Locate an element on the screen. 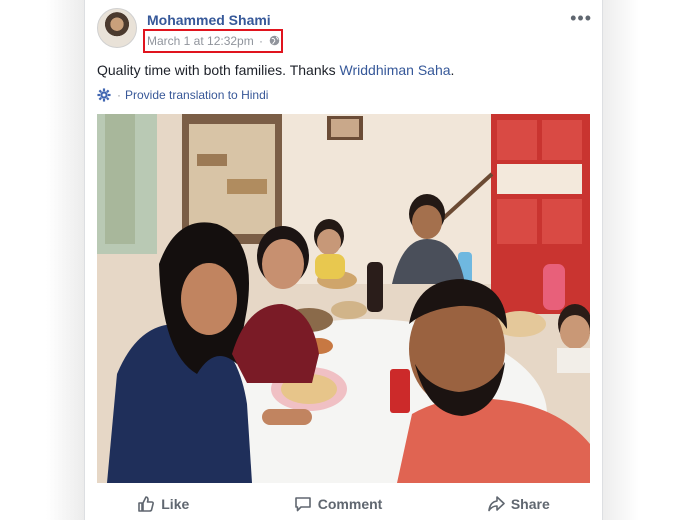 This screenshot has width=685, height=520. comment-button: Comment is located at coordinates (338, 504).